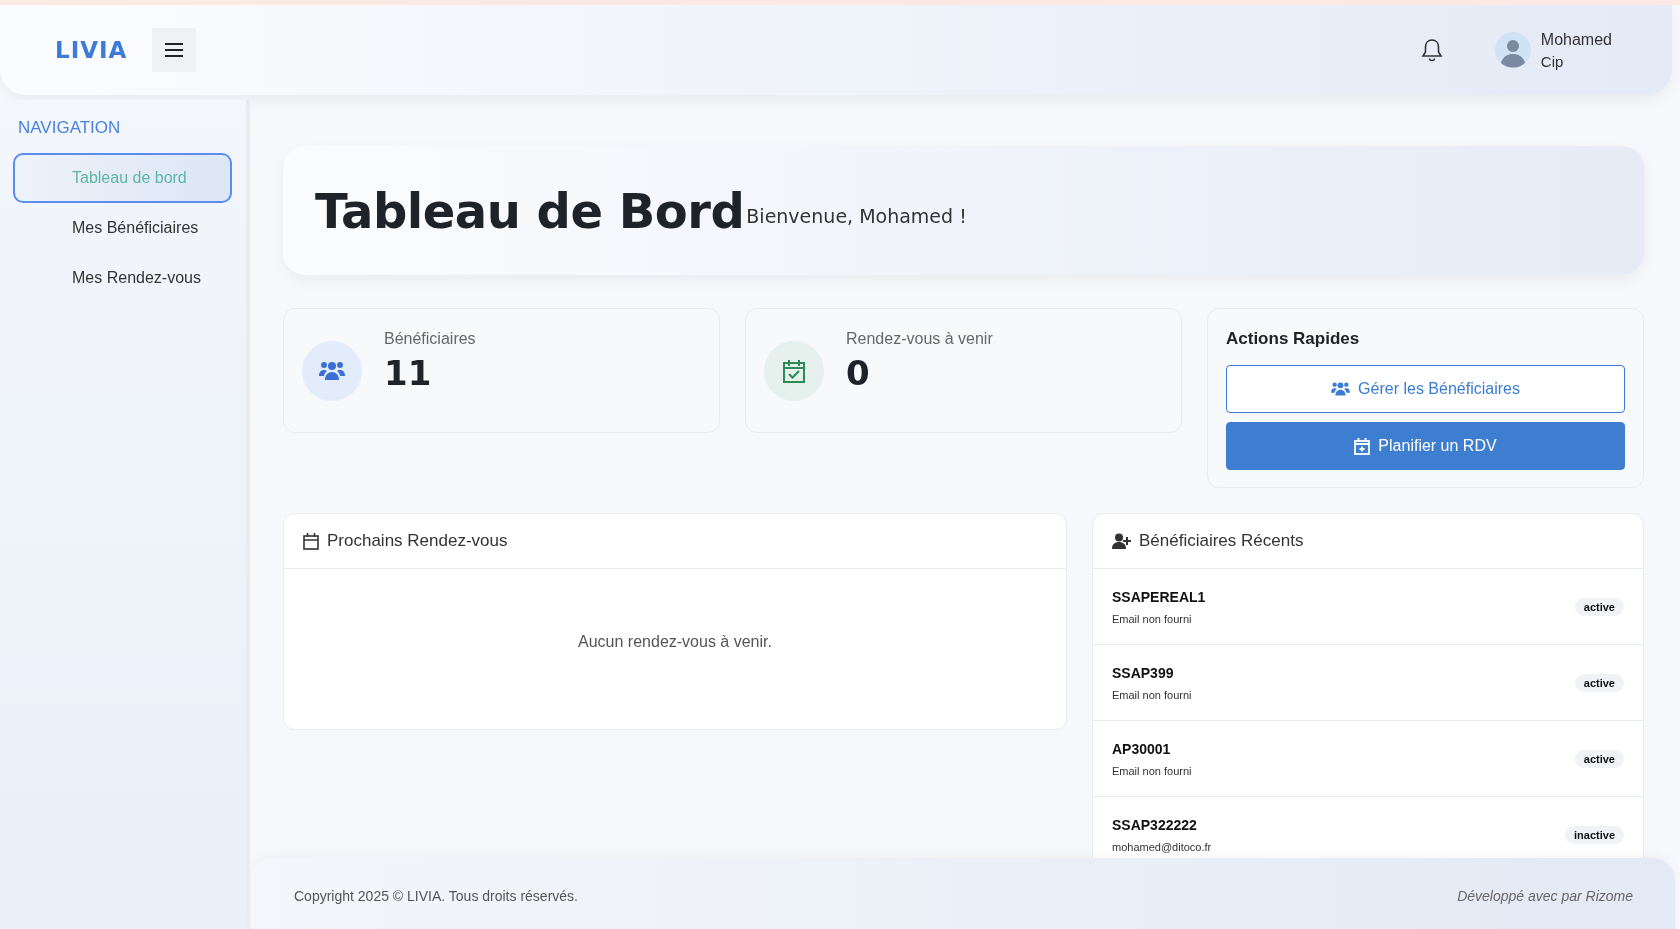 The width and height of the screenshot is (1680, 929). What do you see at coordinates (1425, 389) in the screenshot?
I see `action-button: Gérer les Bénéficiaires` at bounding box center [1425, 389].